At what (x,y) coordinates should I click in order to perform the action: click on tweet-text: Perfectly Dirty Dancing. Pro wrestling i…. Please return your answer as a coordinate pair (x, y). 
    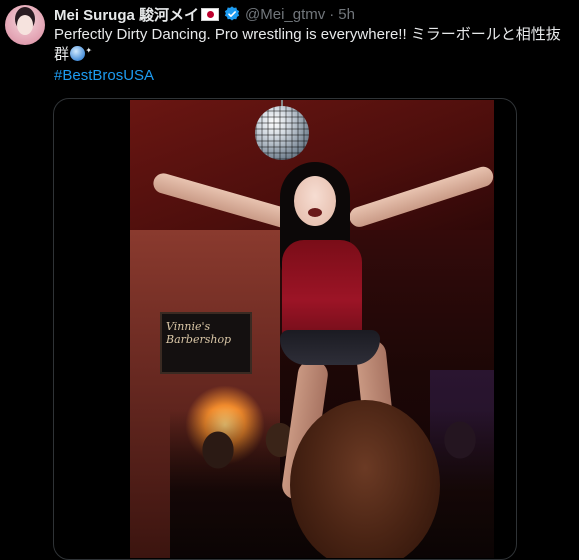
    Looking at the image, I should click on (314, 45).